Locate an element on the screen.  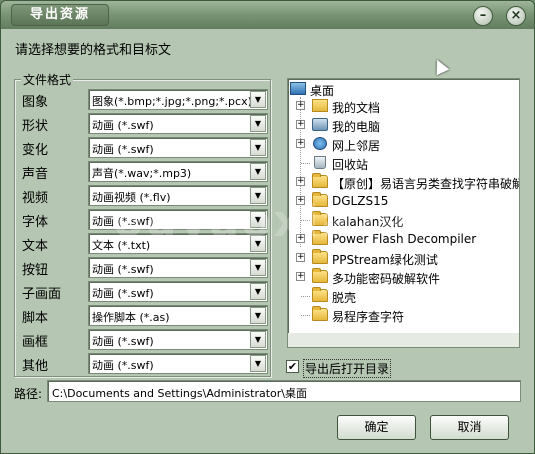
tree-item: kalahan汉化 is located at coordinates (403, 220).